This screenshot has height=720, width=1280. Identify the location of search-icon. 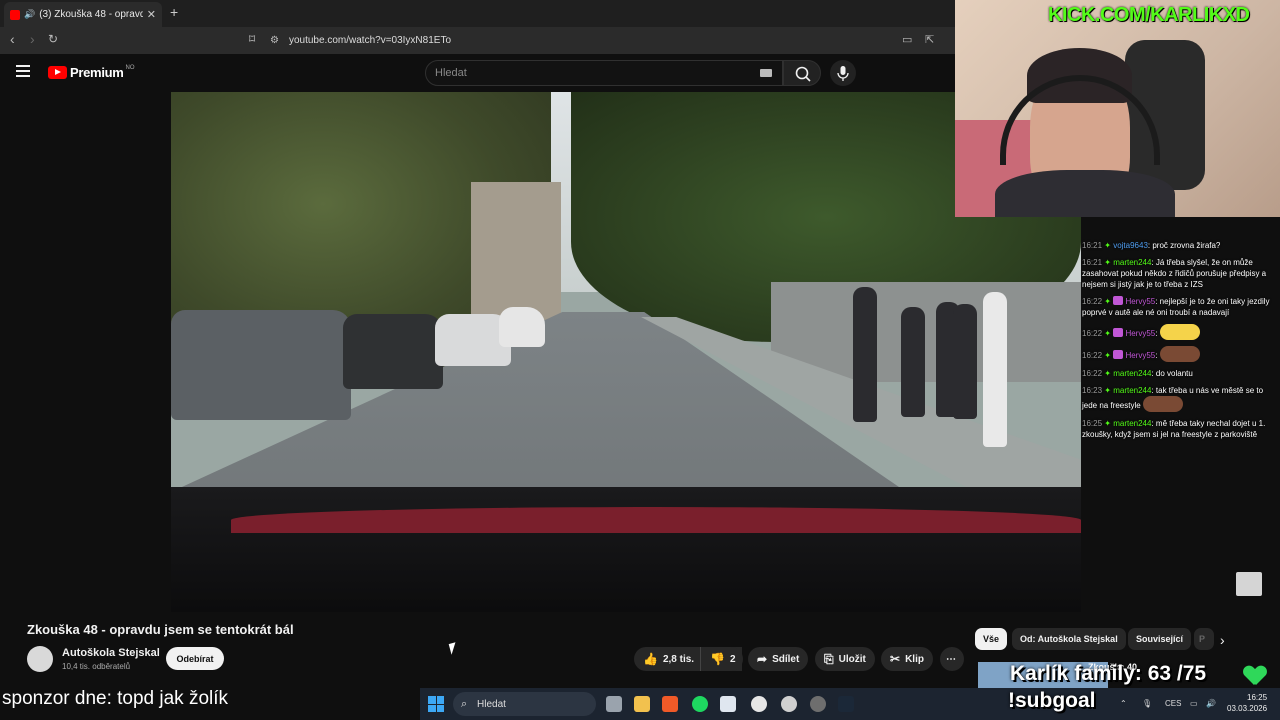
(803, 74).